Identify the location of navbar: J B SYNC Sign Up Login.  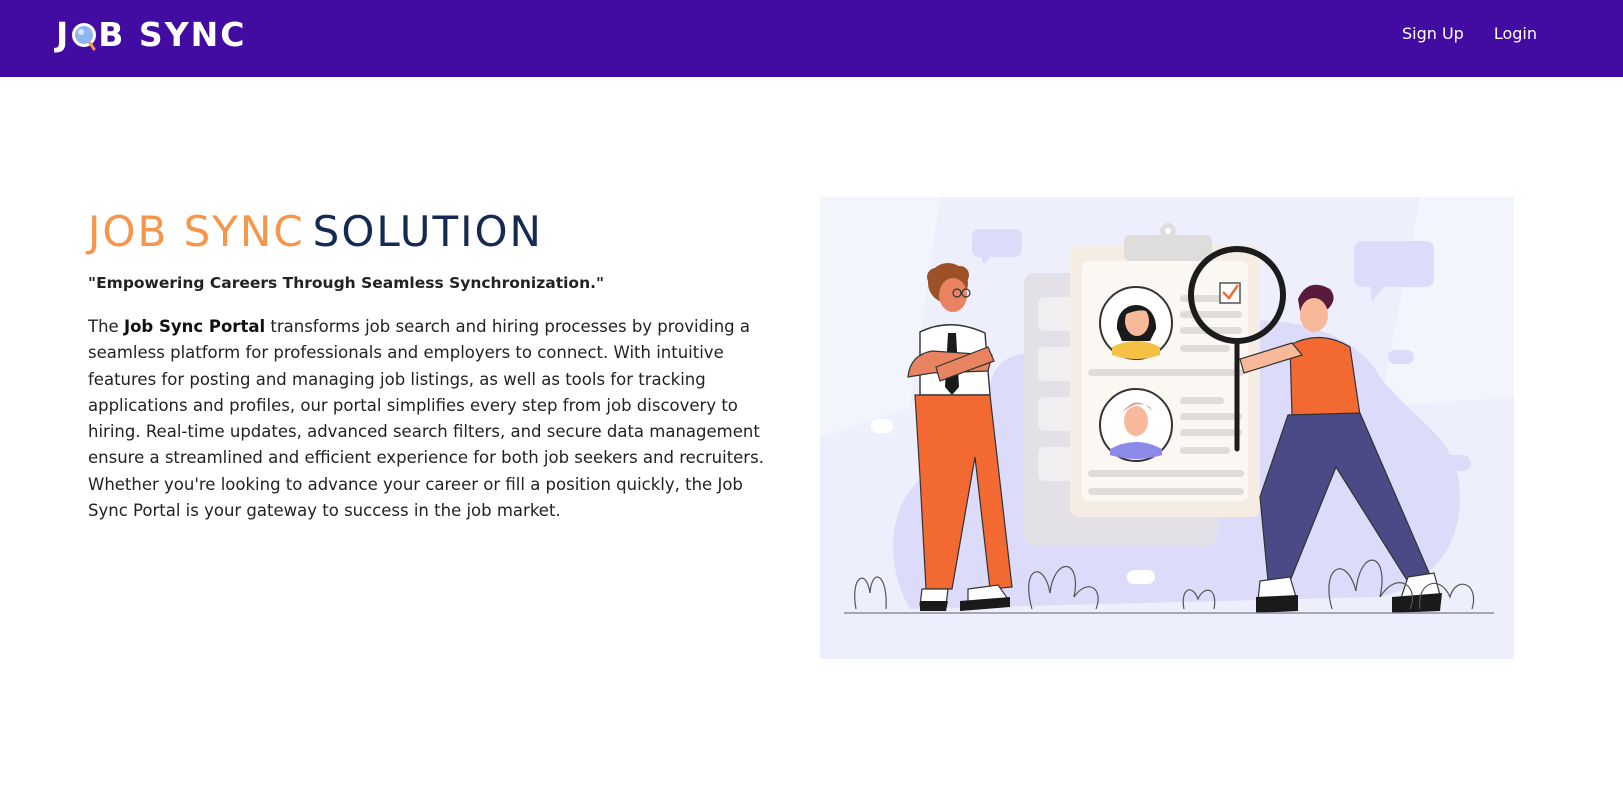
(811, 38).